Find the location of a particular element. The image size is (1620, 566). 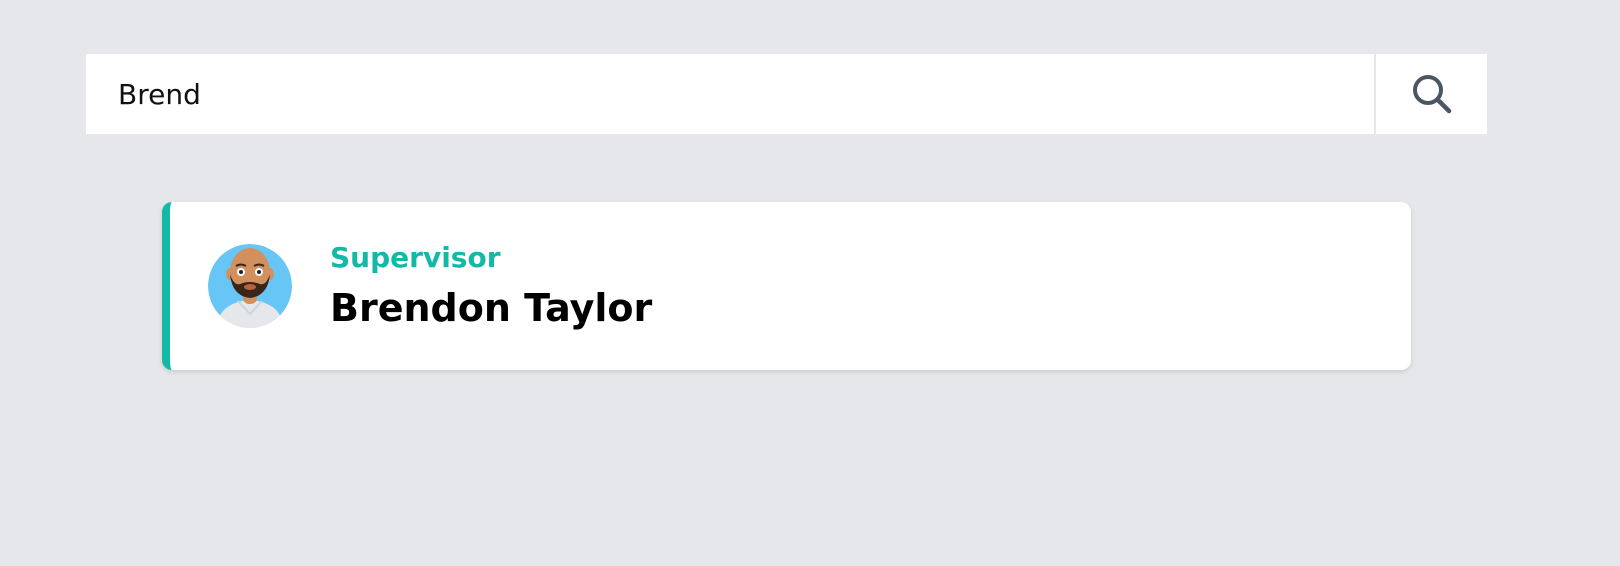

search-button is located at coordinates (1430, 94).